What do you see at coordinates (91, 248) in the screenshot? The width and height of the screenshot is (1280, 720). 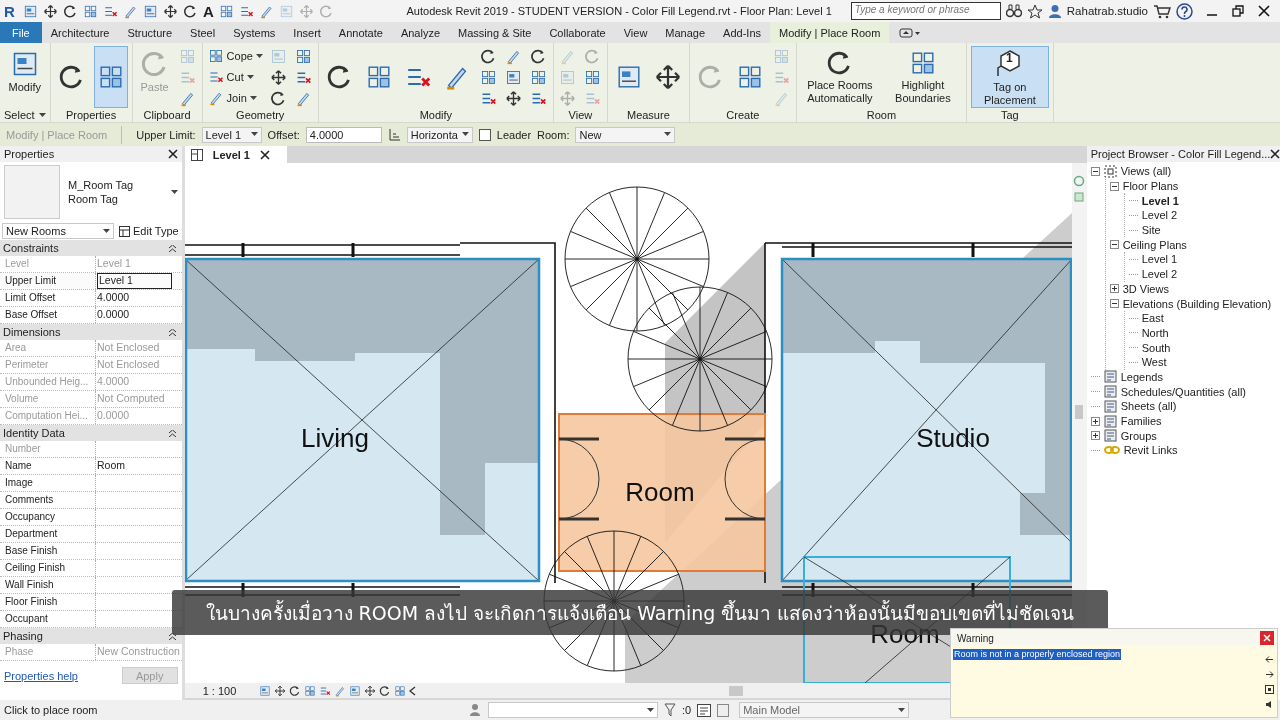 I see `group-header: Constraints` at bounding box center [91, 248].